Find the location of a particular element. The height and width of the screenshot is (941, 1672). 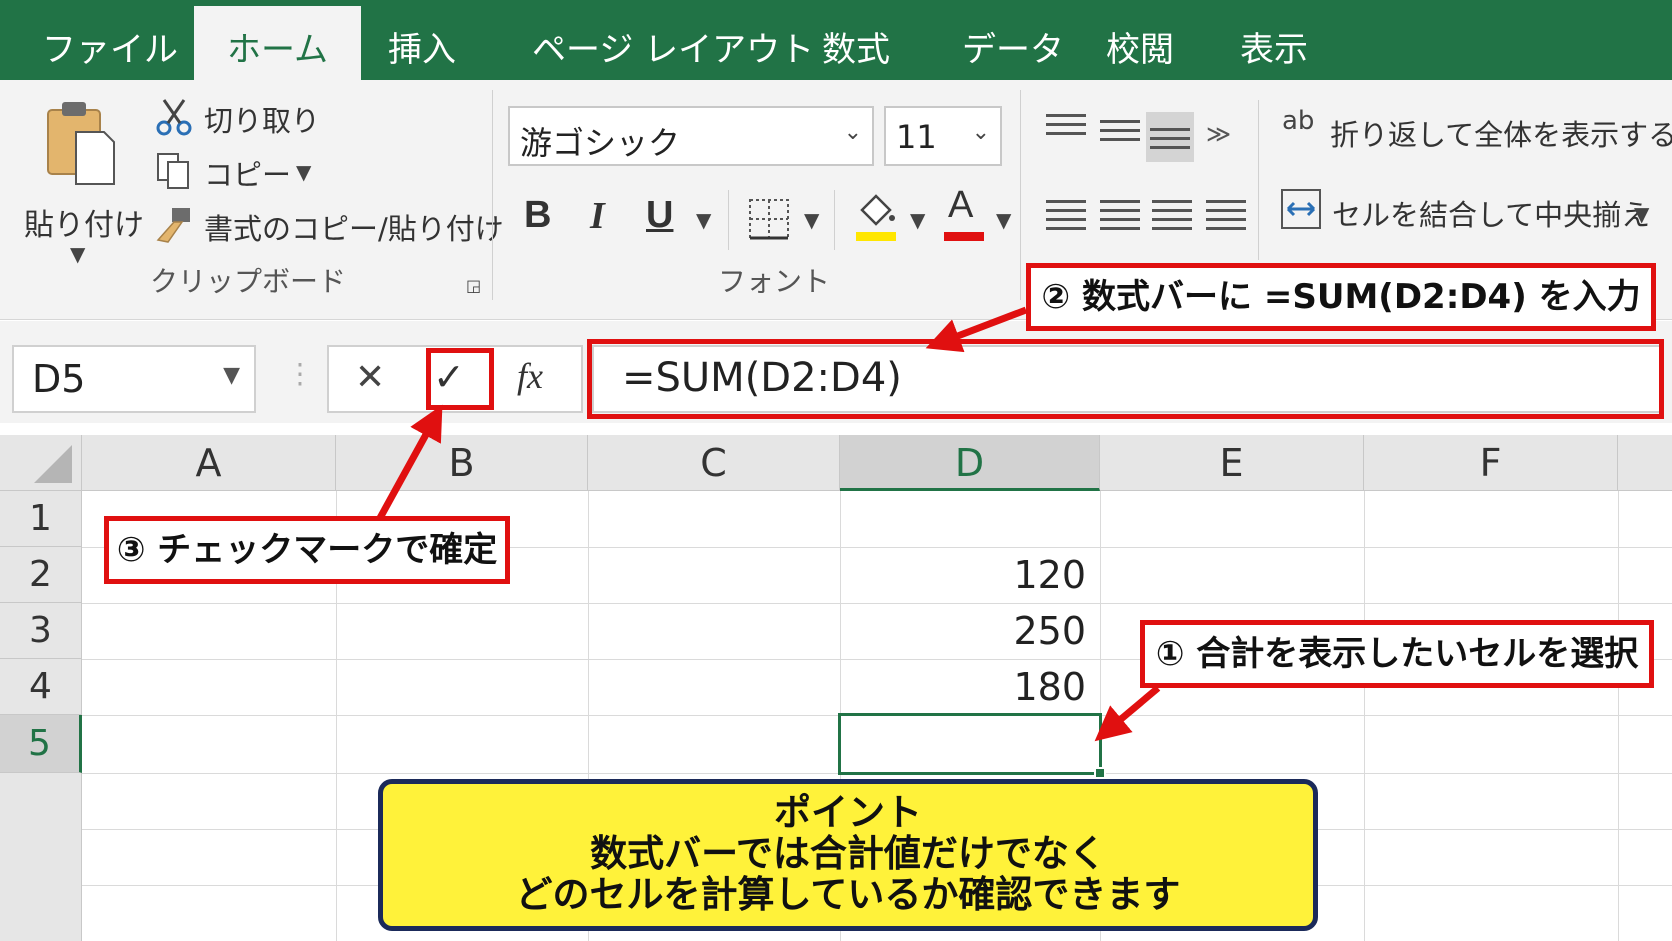

align-top-icon is located at coordinates (1066, 131).